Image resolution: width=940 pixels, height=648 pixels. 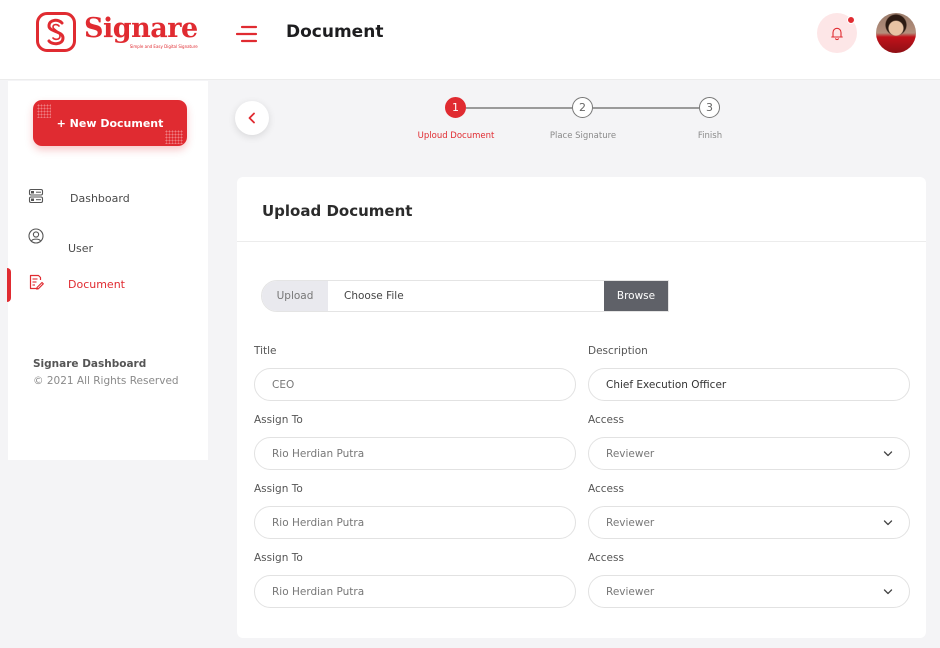 I want to click on sidebar-item-user: User, so click(x=108, y=241).